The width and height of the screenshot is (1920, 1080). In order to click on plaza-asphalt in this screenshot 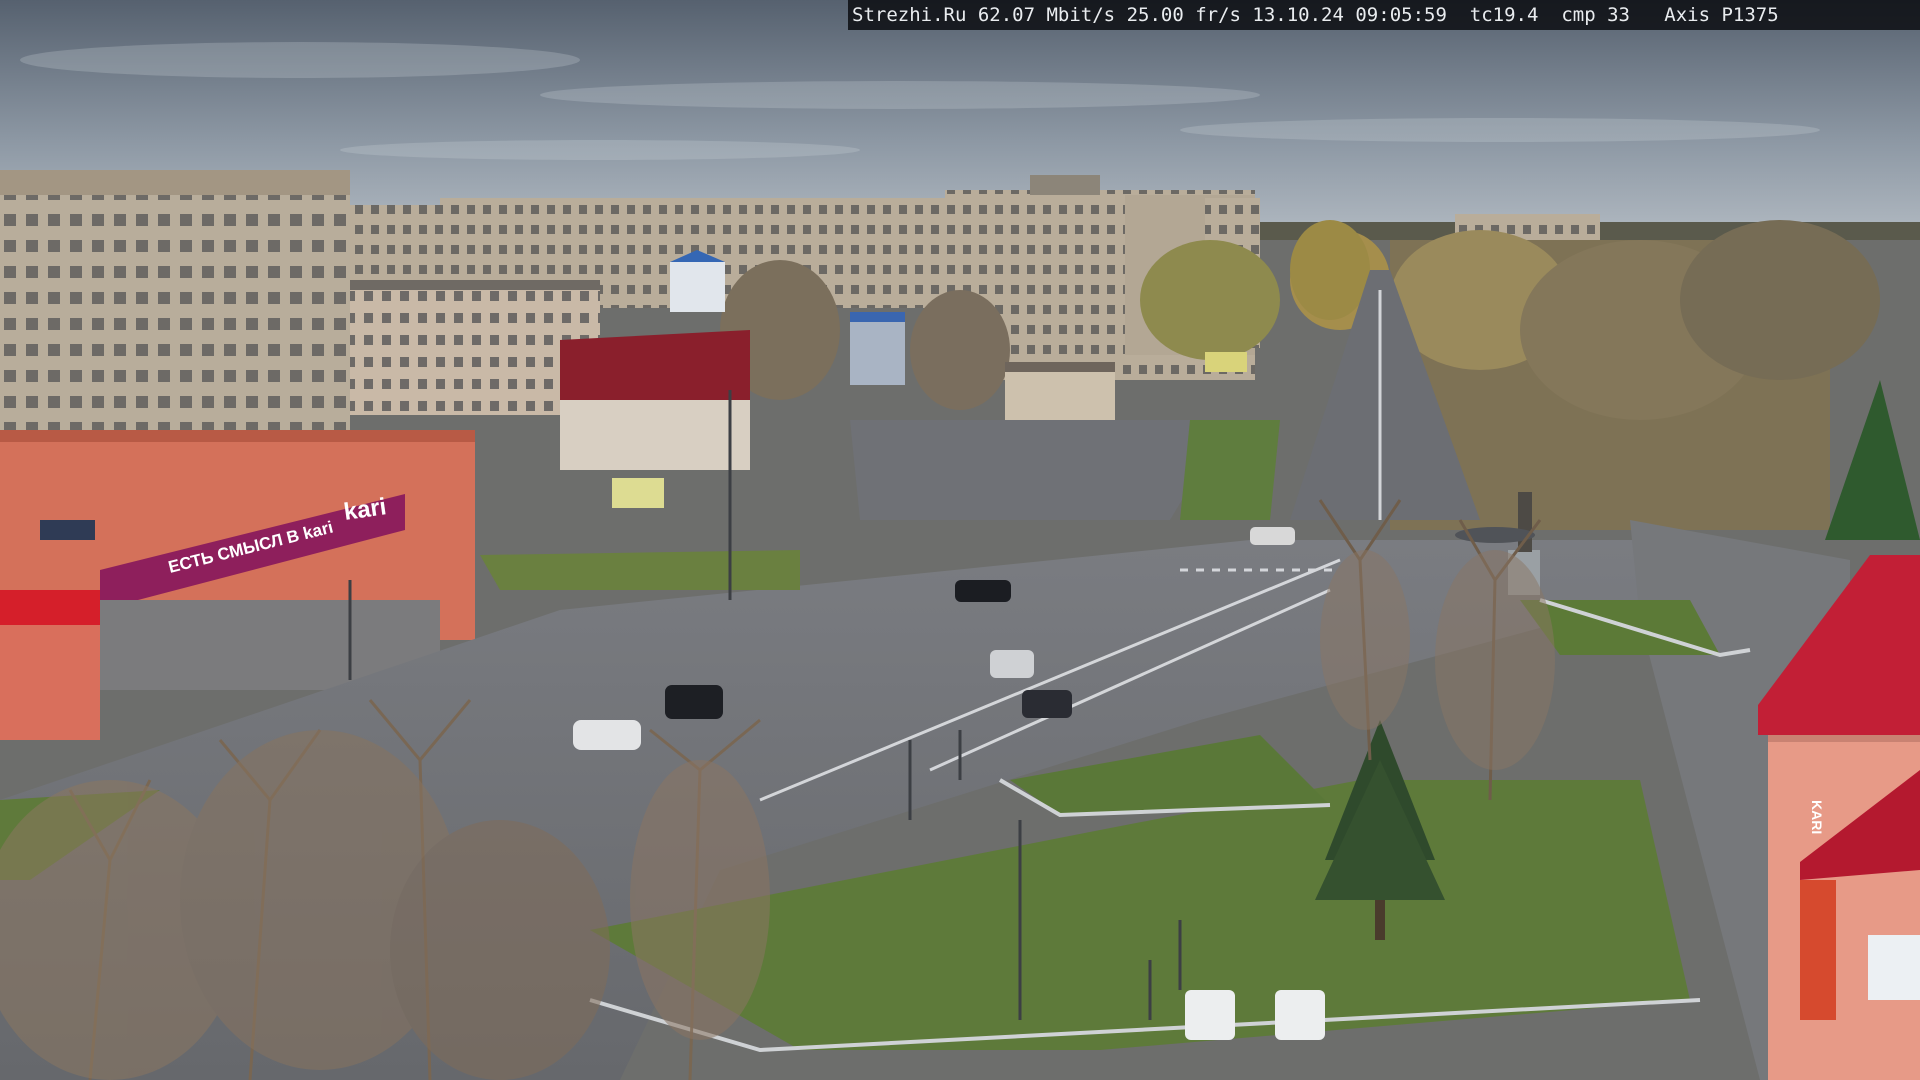, I will do `click(1040, 470)`.